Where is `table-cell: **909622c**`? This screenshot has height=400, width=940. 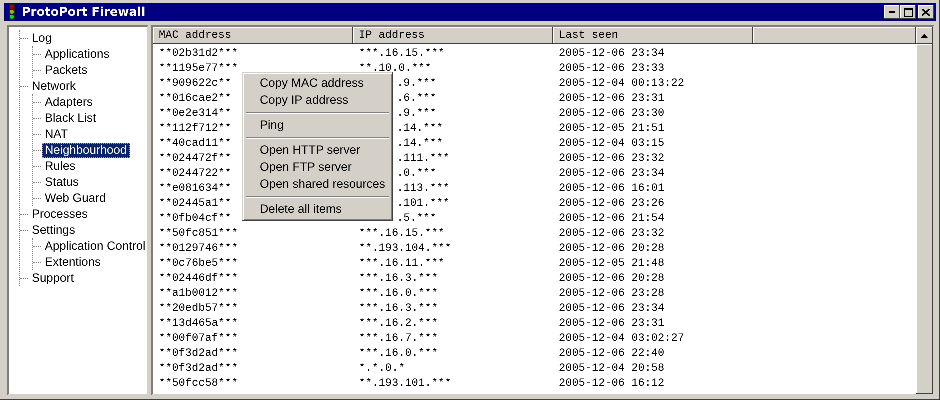 table-cell: **909622c** is located at coordinates (195, 84).